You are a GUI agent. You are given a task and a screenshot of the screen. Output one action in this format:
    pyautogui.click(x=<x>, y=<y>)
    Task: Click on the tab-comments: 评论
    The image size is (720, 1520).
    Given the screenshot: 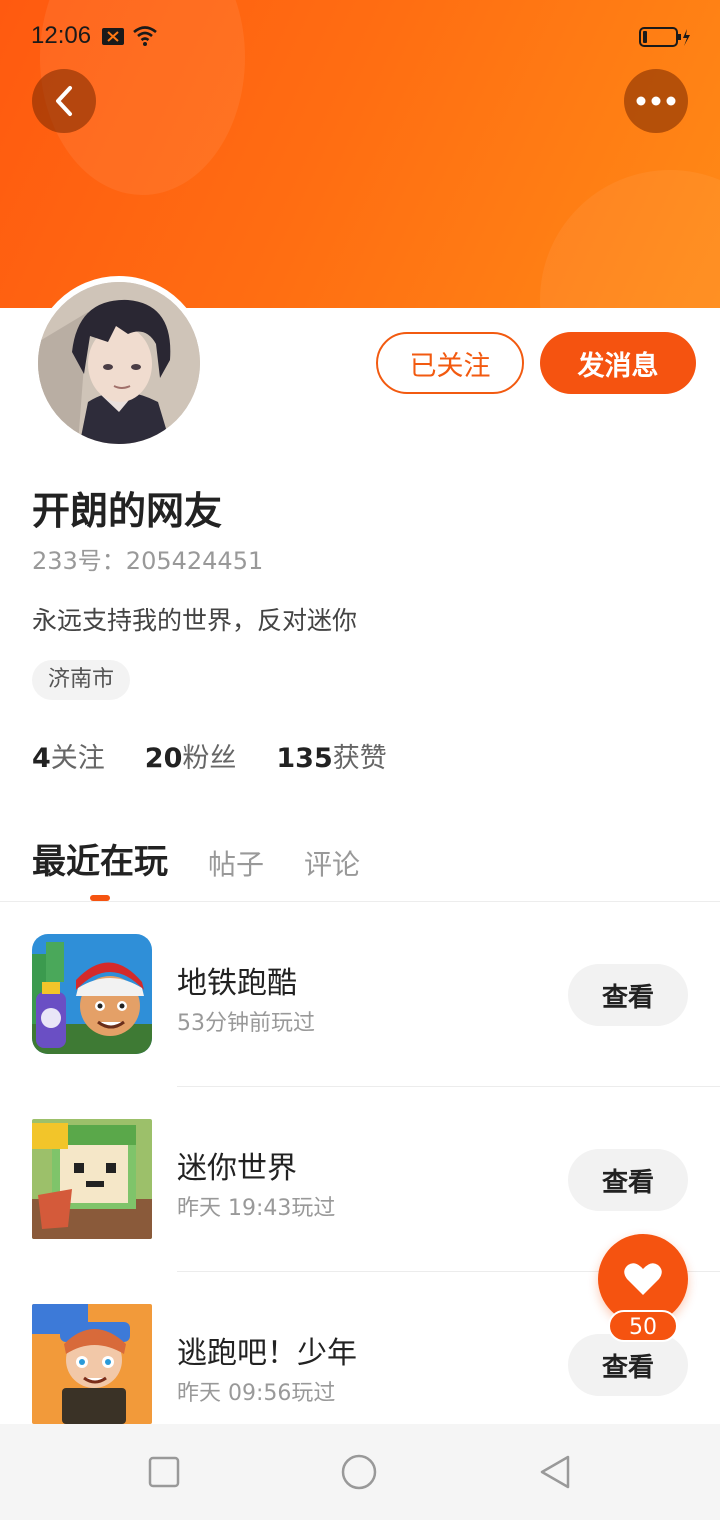 What is the action you would take?
    pyautogui.click(x=332, y=863)
    